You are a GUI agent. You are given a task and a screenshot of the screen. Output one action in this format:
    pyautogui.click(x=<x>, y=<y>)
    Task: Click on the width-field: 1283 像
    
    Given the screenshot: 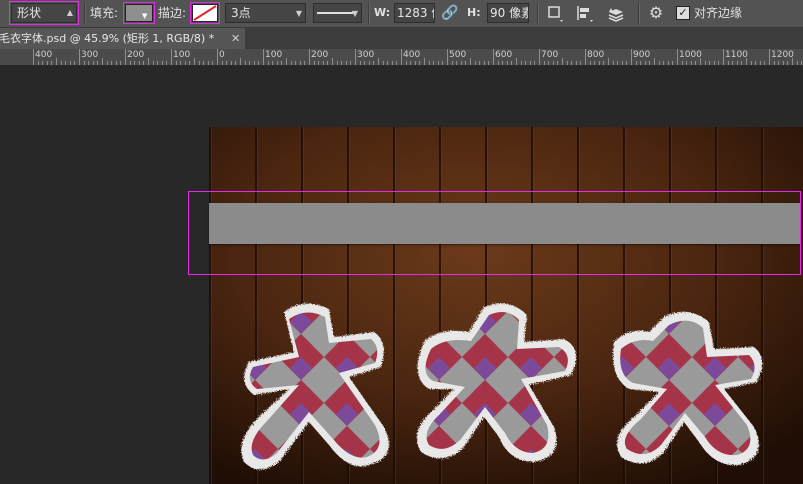 What is the action you would take?
    pyautogui.click(x=414, y=13)
    